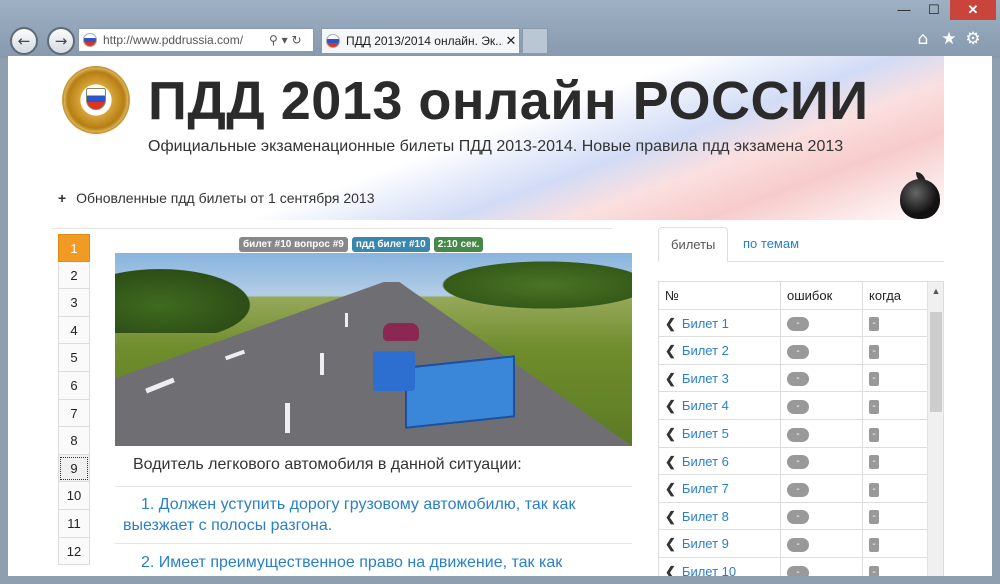 This screenshot has width=1000, height=584. I want to click on table-scrollbar: ▲, so click(935, 429).